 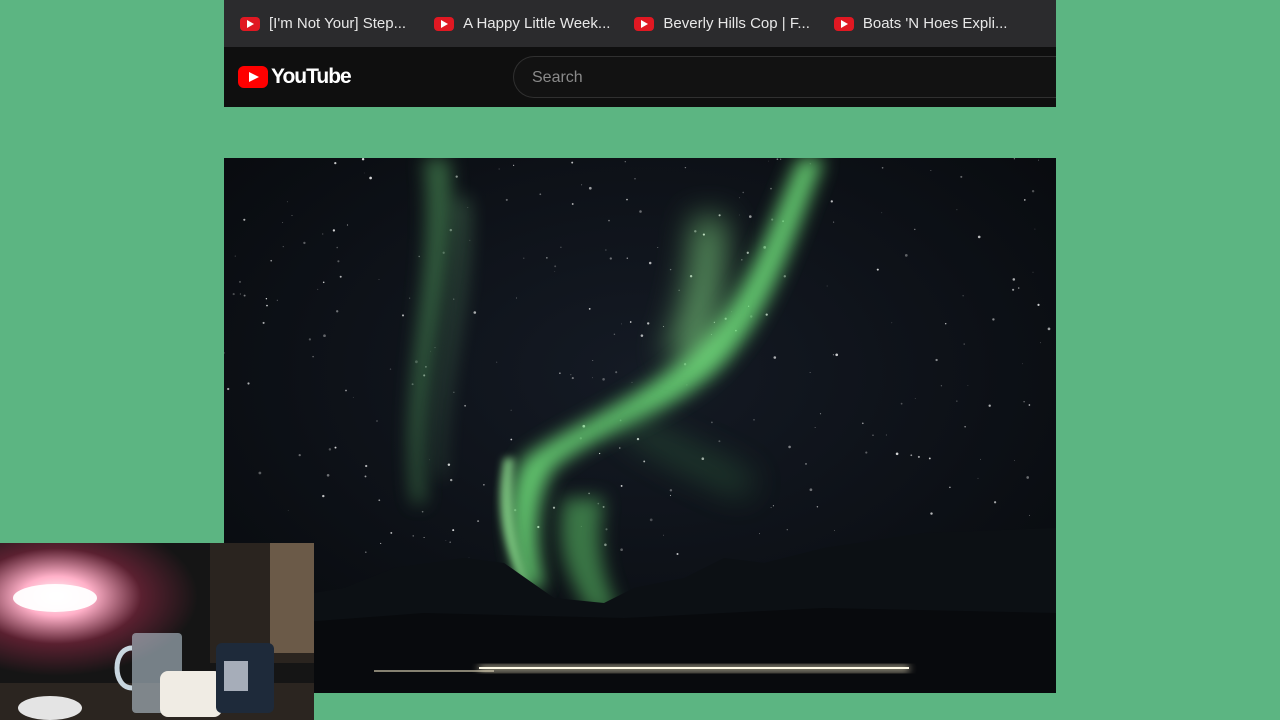 I want to click on search-input, so click(x=782, y=78).